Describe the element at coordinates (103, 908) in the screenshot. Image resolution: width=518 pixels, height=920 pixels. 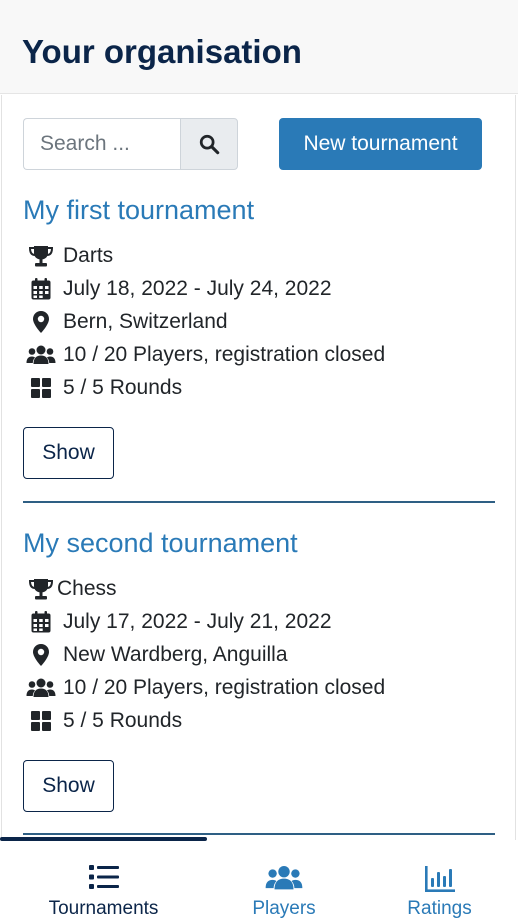
I see `nav-label-tournaments: Tournaments` at that location.